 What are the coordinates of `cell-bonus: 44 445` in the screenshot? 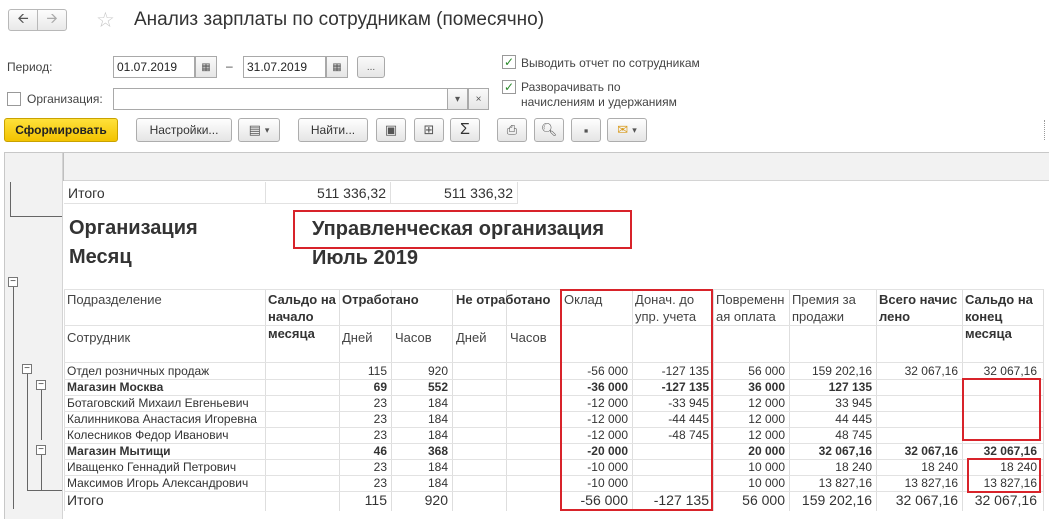 It's located at (830, 419).